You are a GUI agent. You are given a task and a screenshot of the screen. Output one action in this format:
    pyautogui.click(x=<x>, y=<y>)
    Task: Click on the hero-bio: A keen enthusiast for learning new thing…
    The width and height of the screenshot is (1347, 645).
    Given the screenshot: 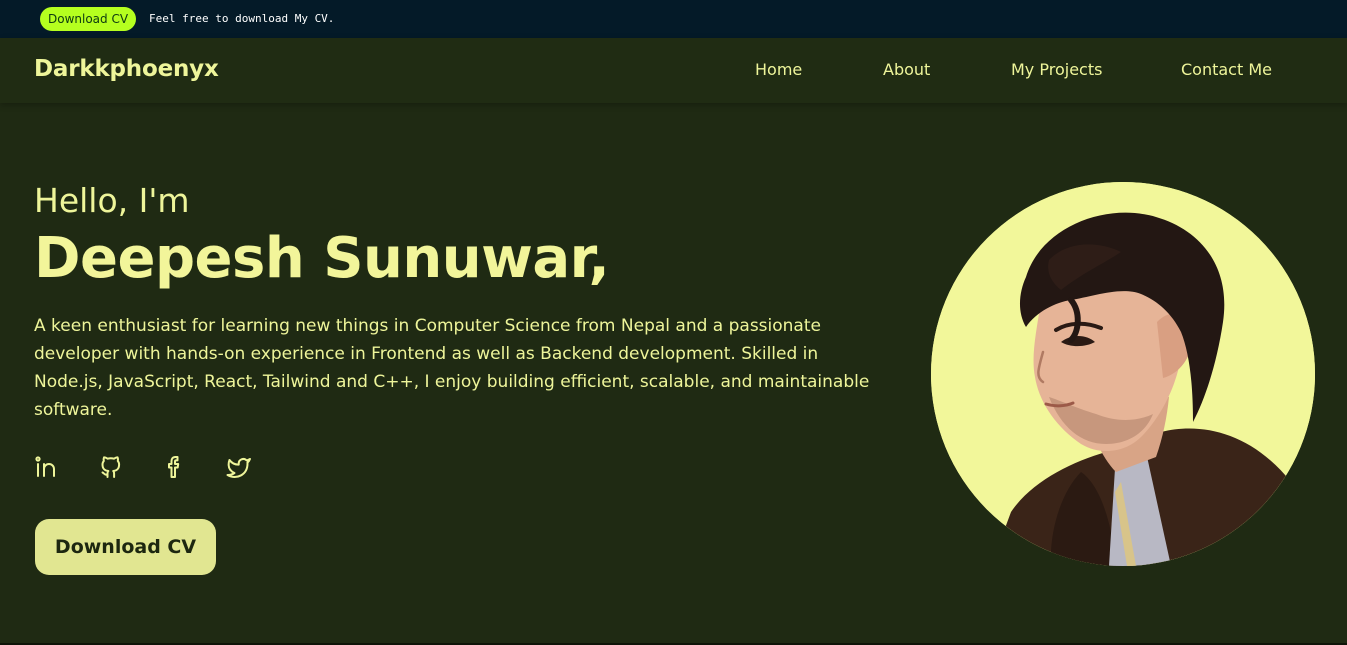 What is the action you would take?
    pyautogui.click(x=452, y=368)
    